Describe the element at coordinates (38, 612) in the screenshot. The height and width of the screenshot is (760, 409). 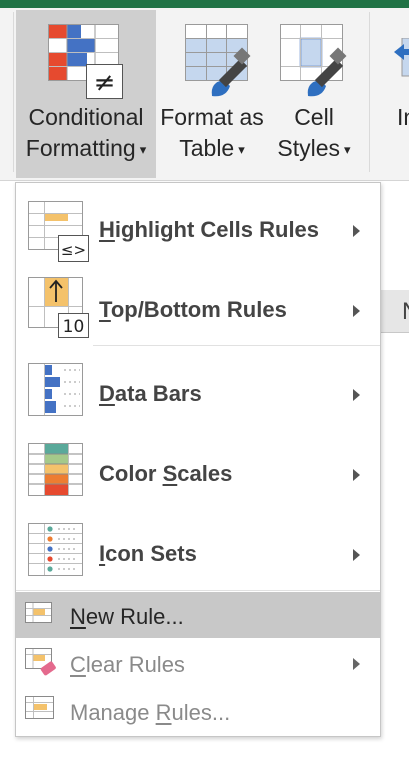
I see `new-rule-icon` at that location.